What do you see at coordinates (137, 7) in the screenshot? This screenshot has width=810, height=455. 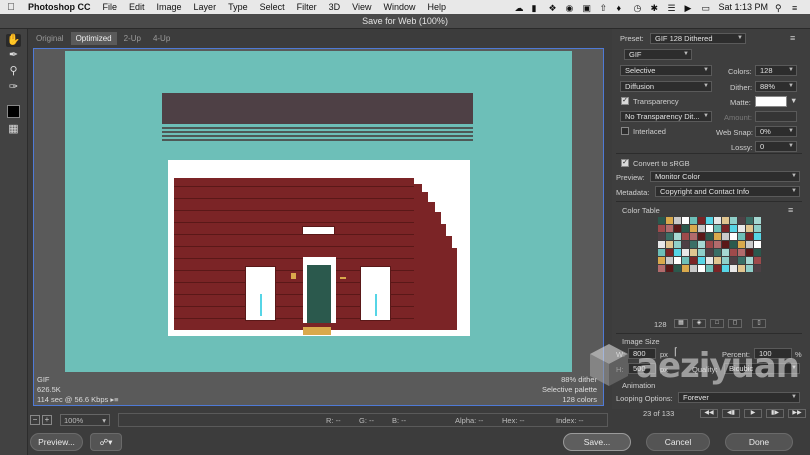 I see `menu-edit: Edit` at bounding box center [137, 7].